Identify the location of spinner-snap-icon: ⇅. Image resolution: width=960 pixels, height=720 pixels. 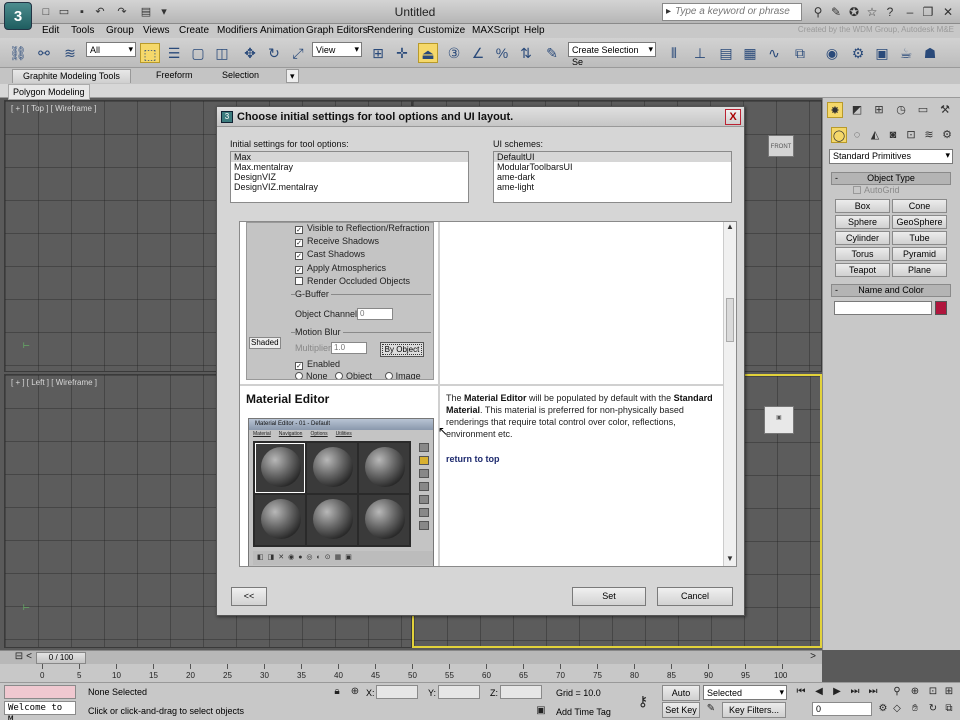
(526, 53).